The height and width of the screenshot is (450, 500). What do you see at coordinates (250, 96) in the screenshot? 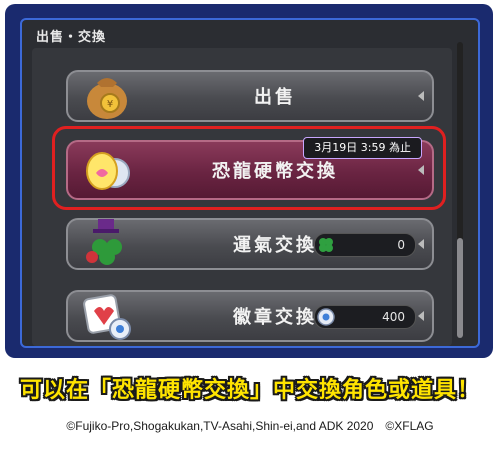
I see `sell-button: ¥ 出售` at bounding box center [250, 96].